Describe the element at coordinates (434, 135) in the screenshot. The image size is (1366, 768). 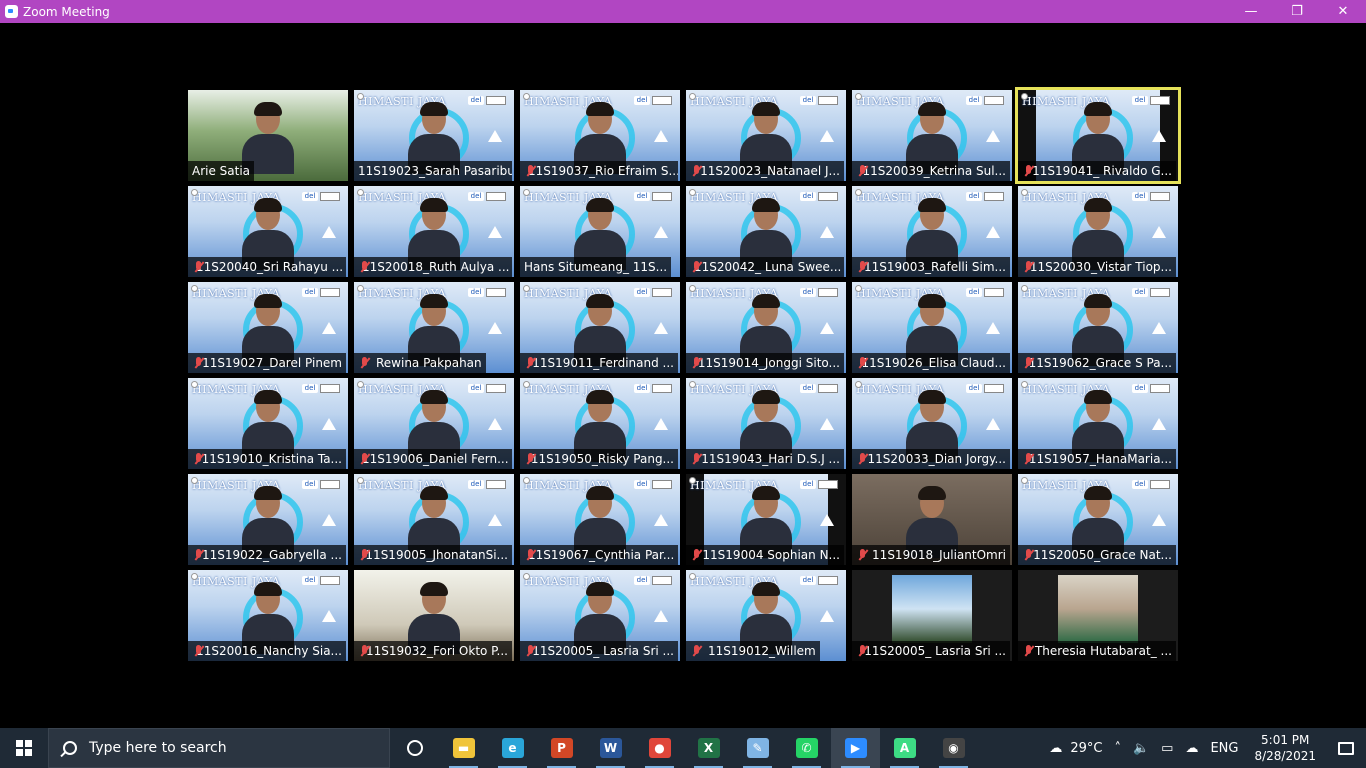
I see `participant-tile: HIMASTI JAYA del 11S19023_Sarah Pasaribu` at that location.